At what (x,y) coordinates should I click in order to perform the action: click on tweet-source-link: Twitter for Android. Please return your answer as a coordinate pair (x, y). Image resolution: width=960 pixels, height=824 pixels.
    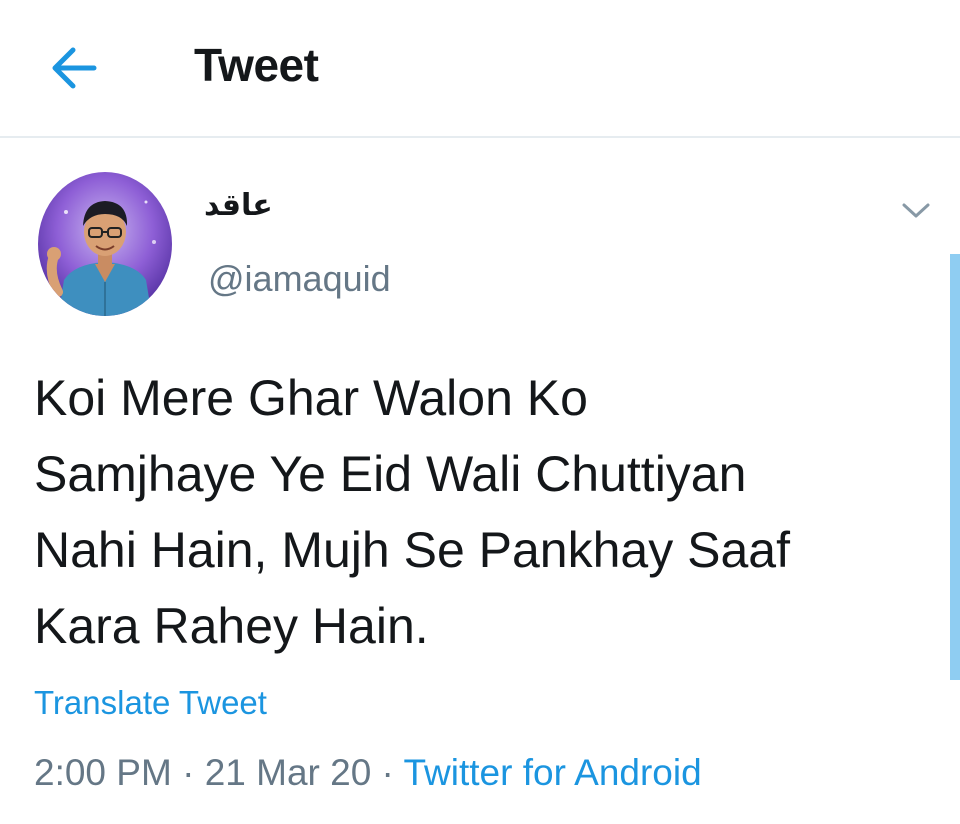
    Looking at the image, I should click on (553, 772).